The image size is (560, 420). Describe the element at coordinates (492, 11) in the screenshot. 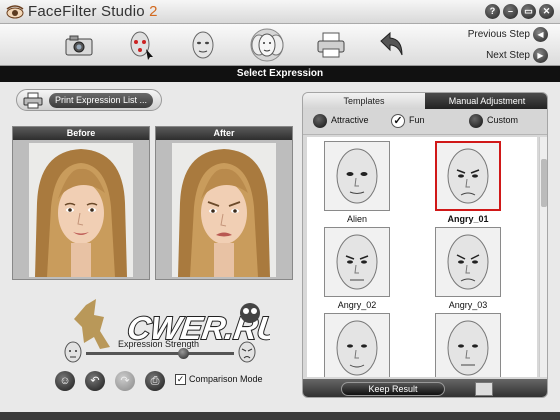

I see `help-button: ?` at that location.